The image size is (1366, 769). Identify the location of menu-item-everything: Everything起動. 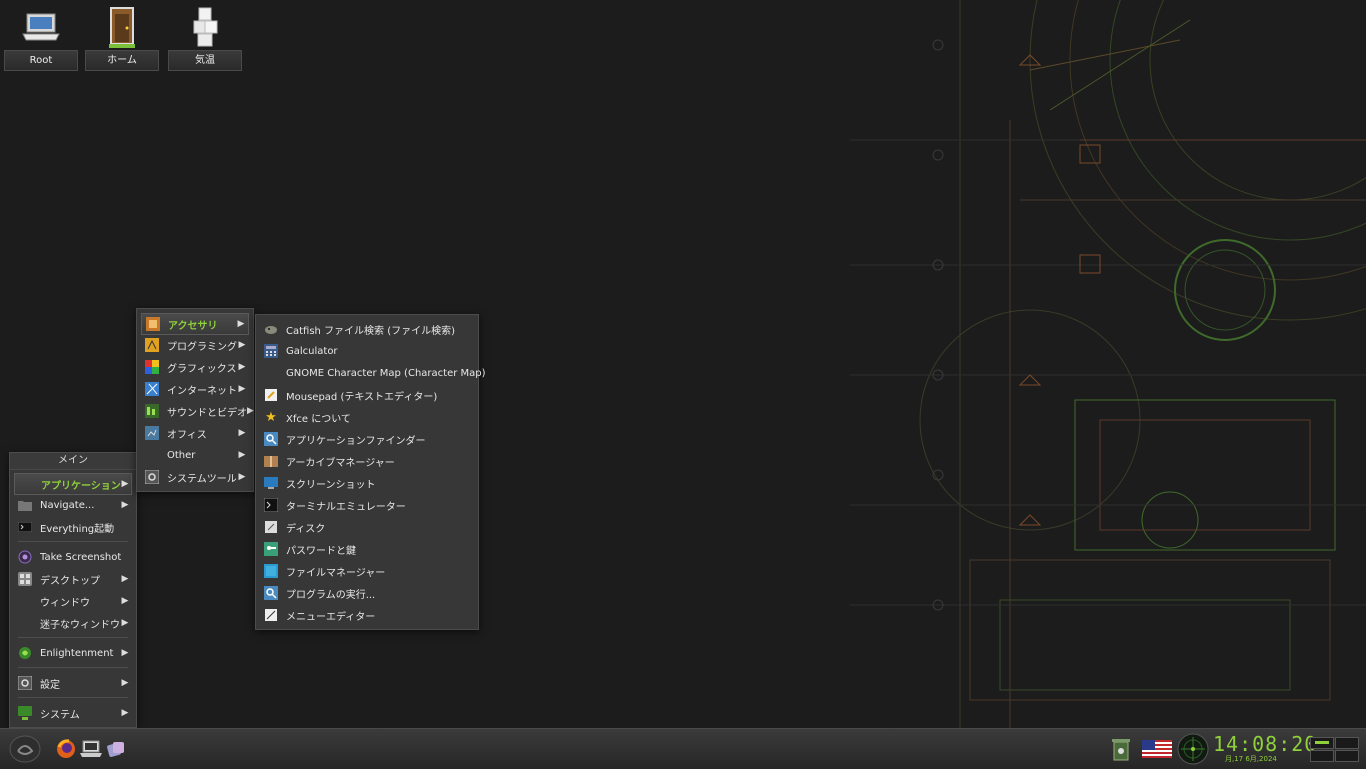
(73, 527).